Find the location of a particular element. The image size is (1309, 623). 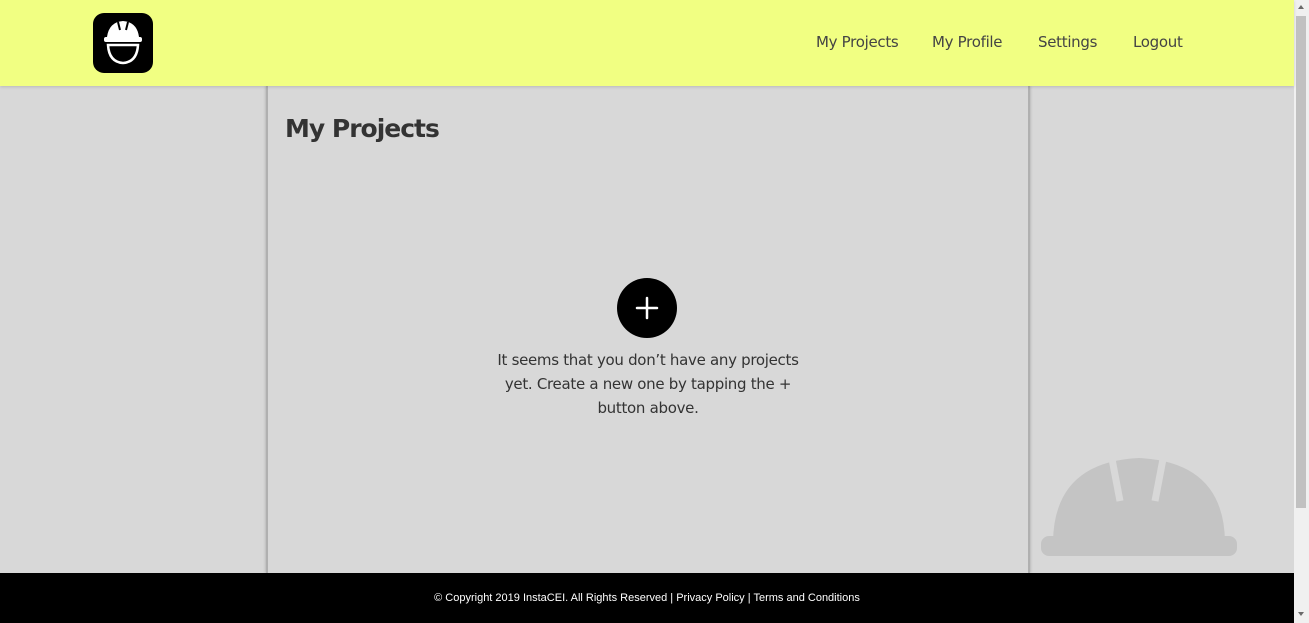

nav-my-profile: My Profile is located at coordinates (967, 42).